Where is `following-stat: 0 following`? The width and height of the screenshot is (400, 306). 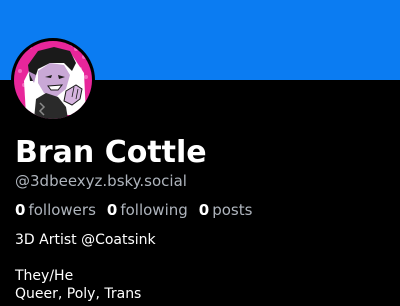
following-stat: 0 following is located at coordinates (147, 210).